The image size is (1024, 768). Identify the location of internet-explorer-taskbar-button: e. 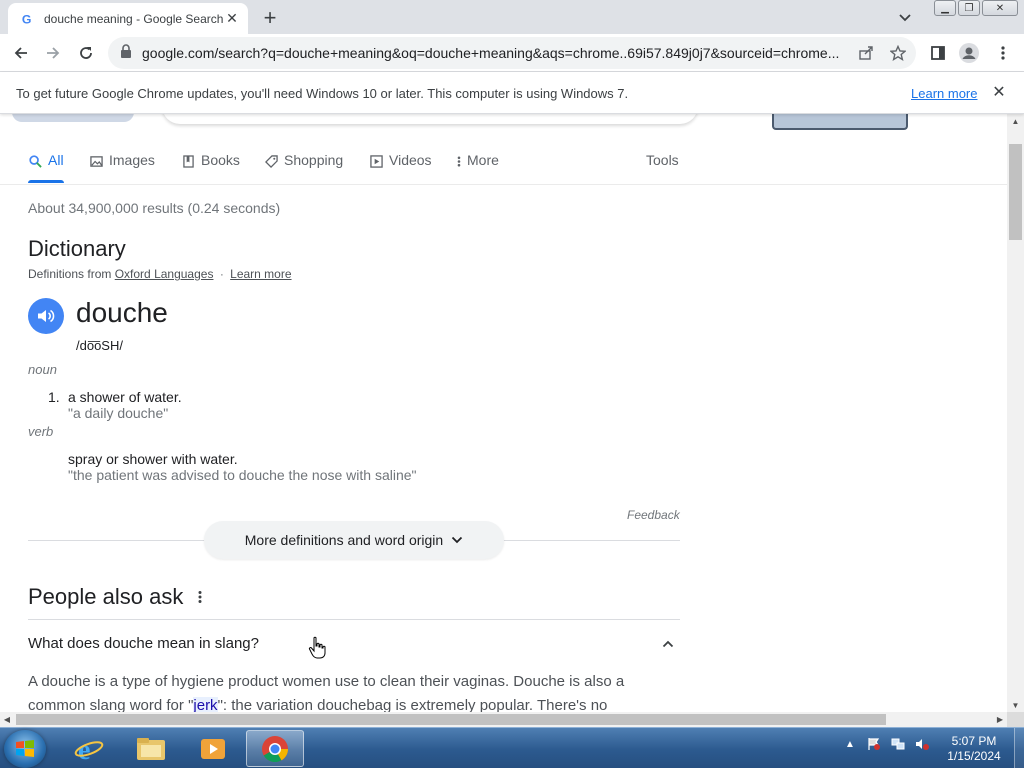
(89, 748).